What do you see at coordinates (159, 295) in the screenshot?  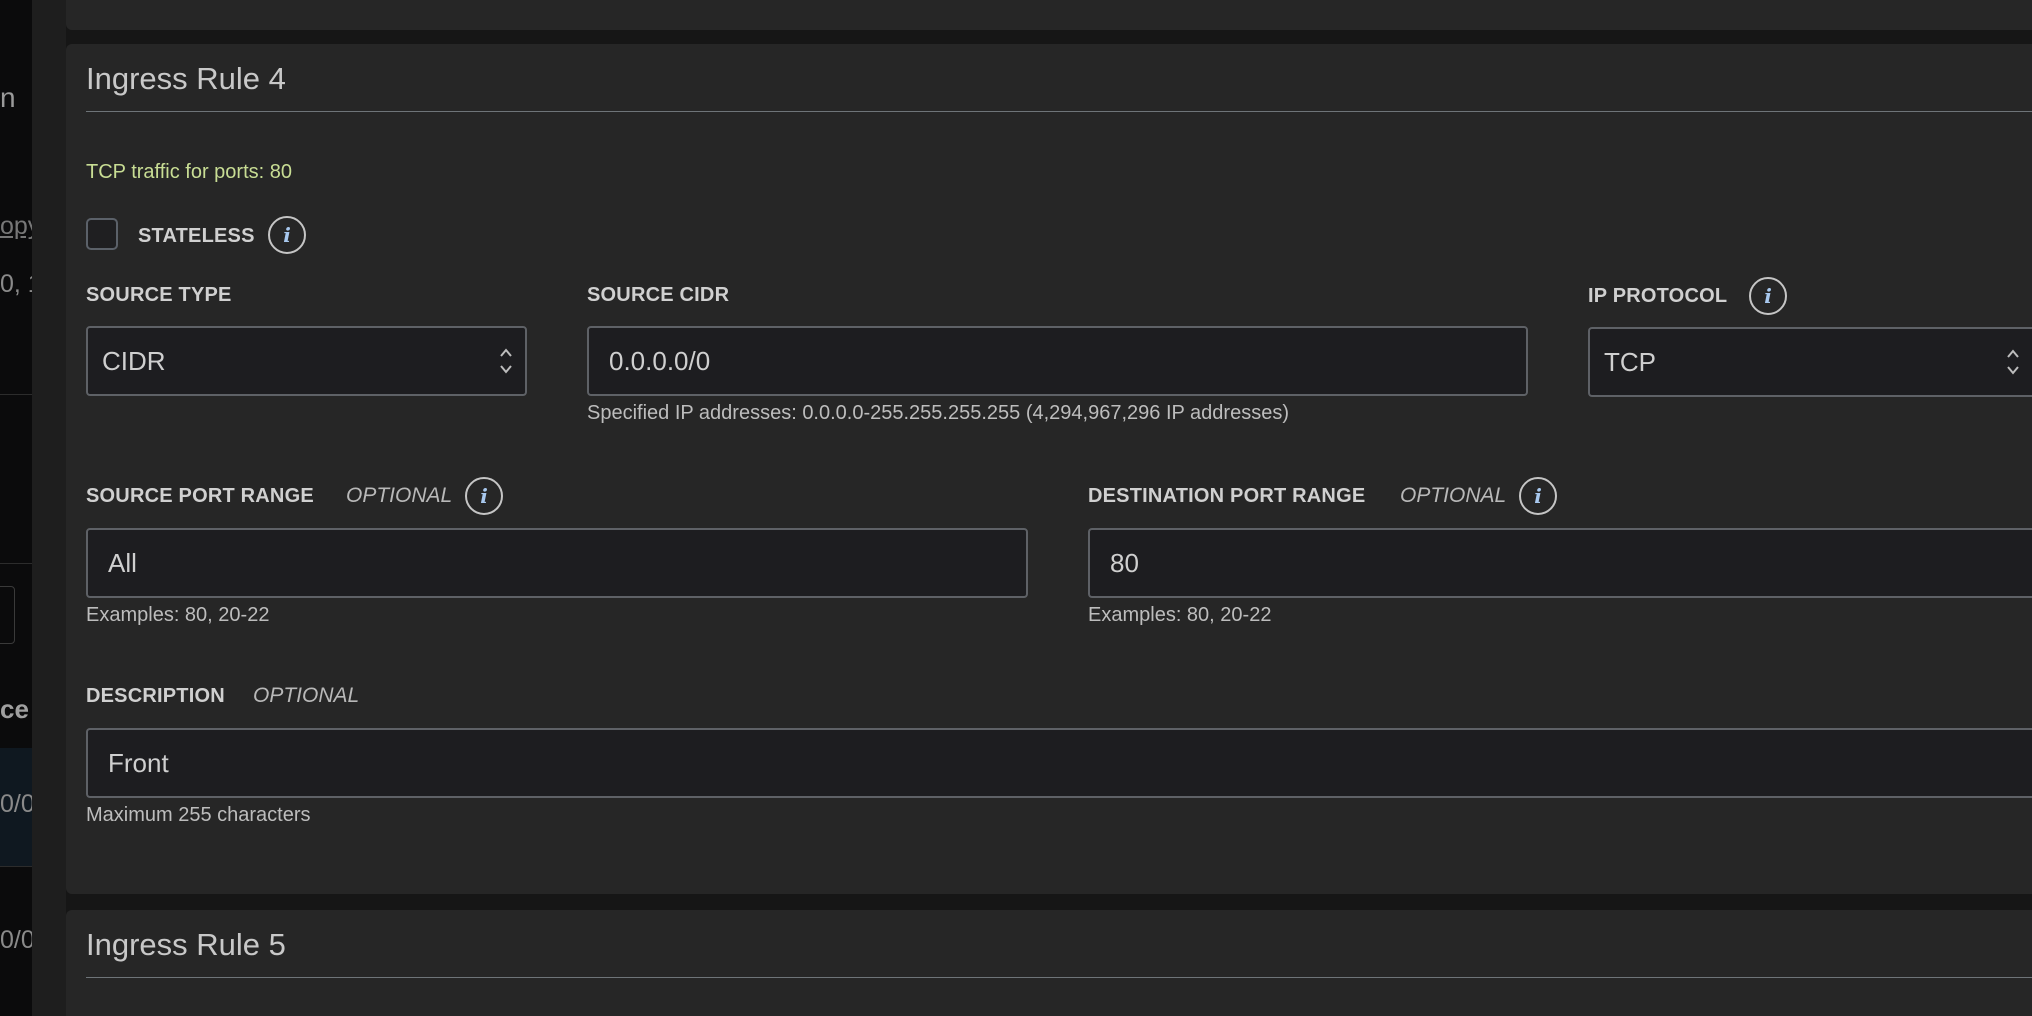 I see `source-type-label: SOURCE TYPE` at bounding box center [159, 295].